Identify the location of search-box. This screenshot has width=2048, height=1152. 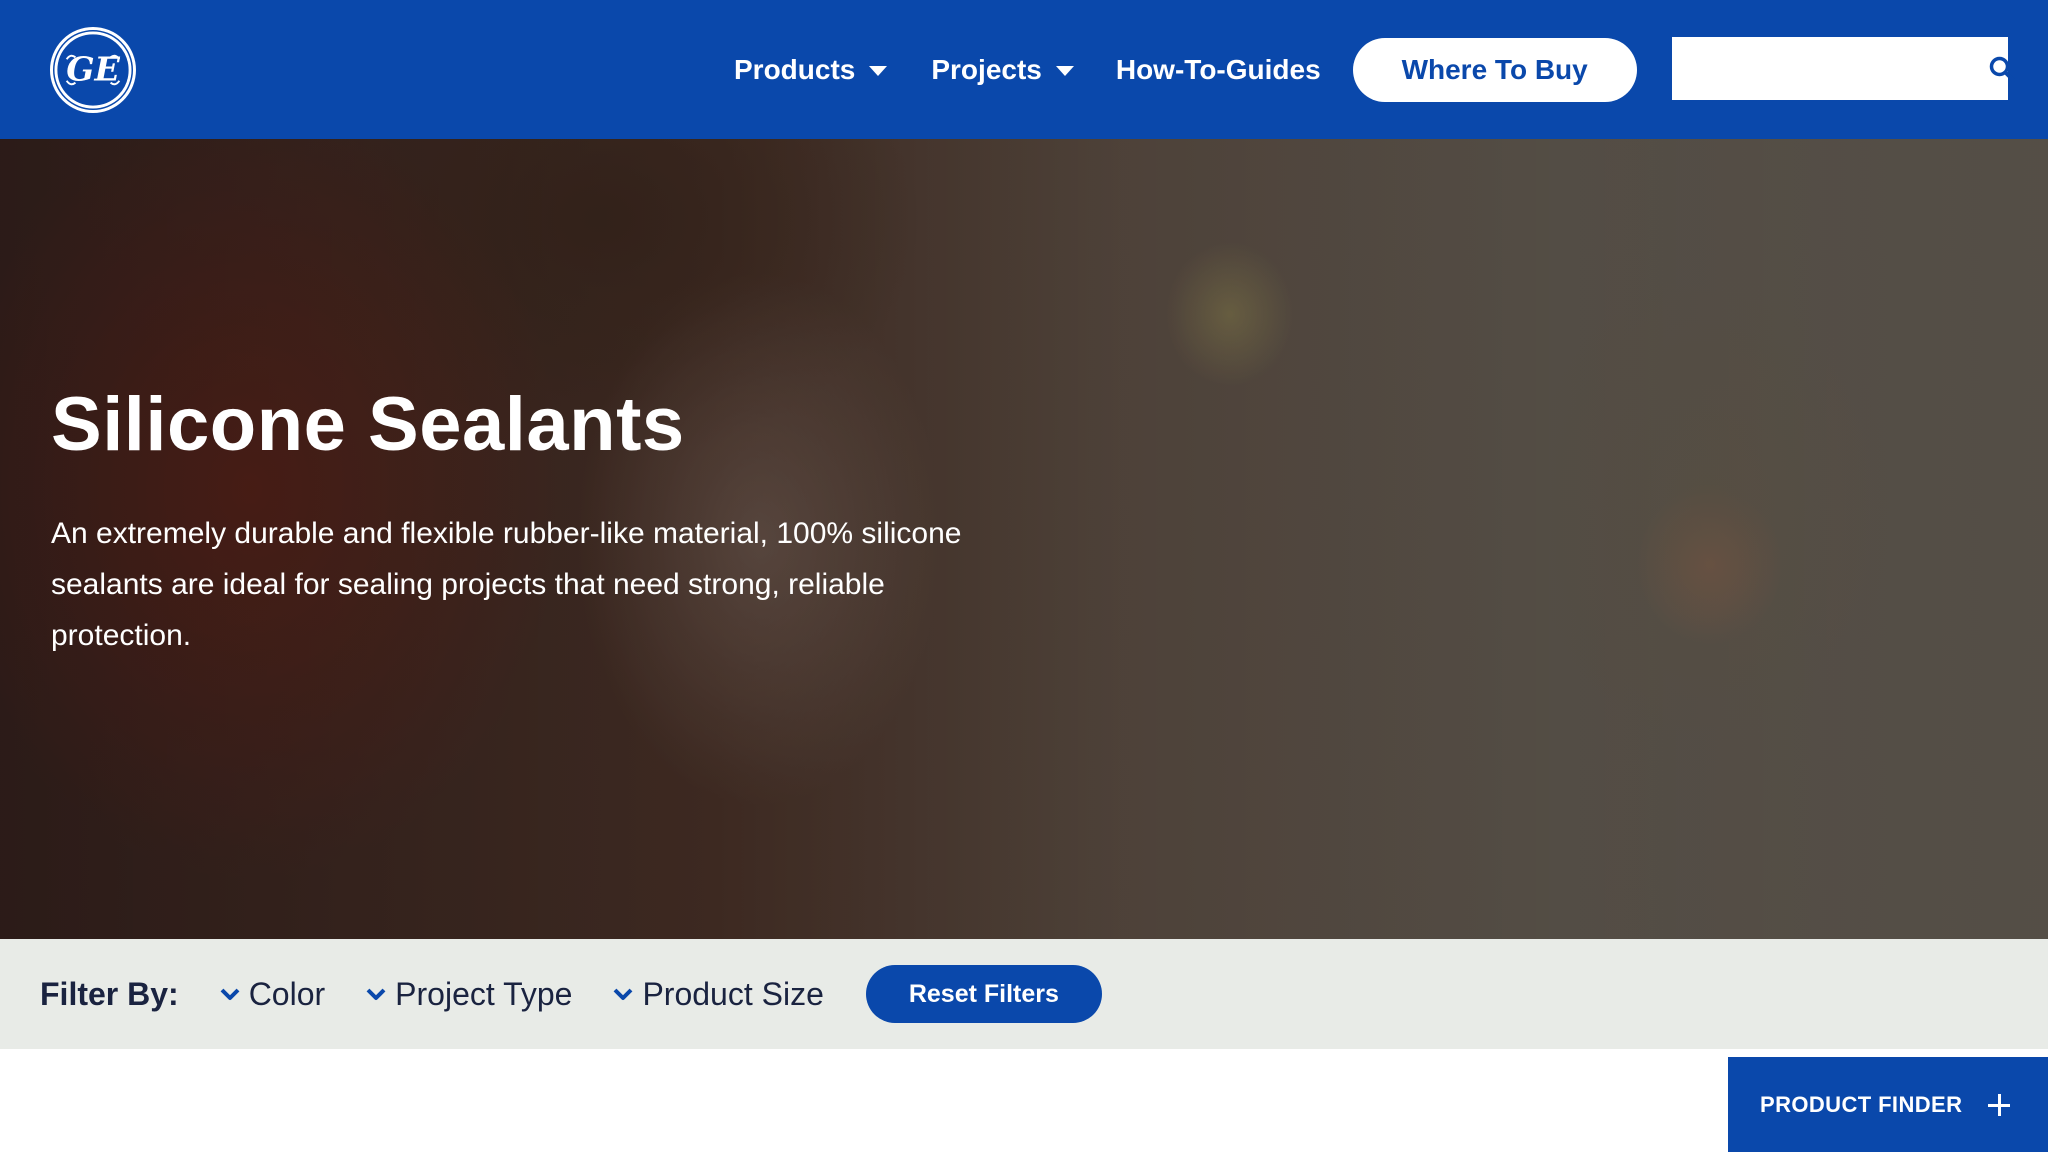
(1843, 68).